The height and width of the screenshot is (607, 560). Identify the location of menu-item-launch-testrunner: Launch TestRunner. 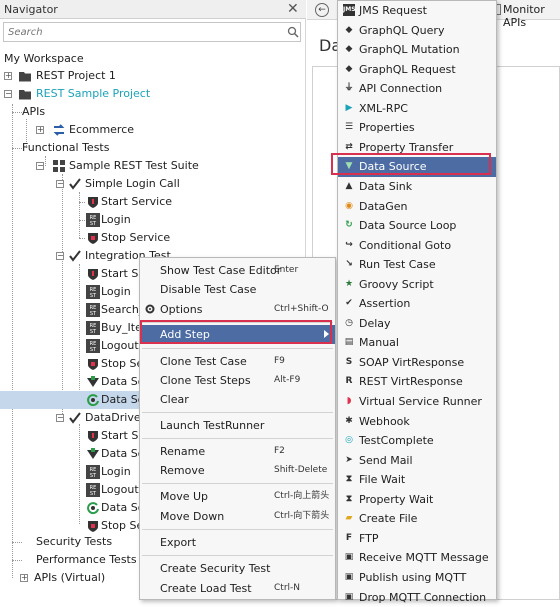
(237, 425).